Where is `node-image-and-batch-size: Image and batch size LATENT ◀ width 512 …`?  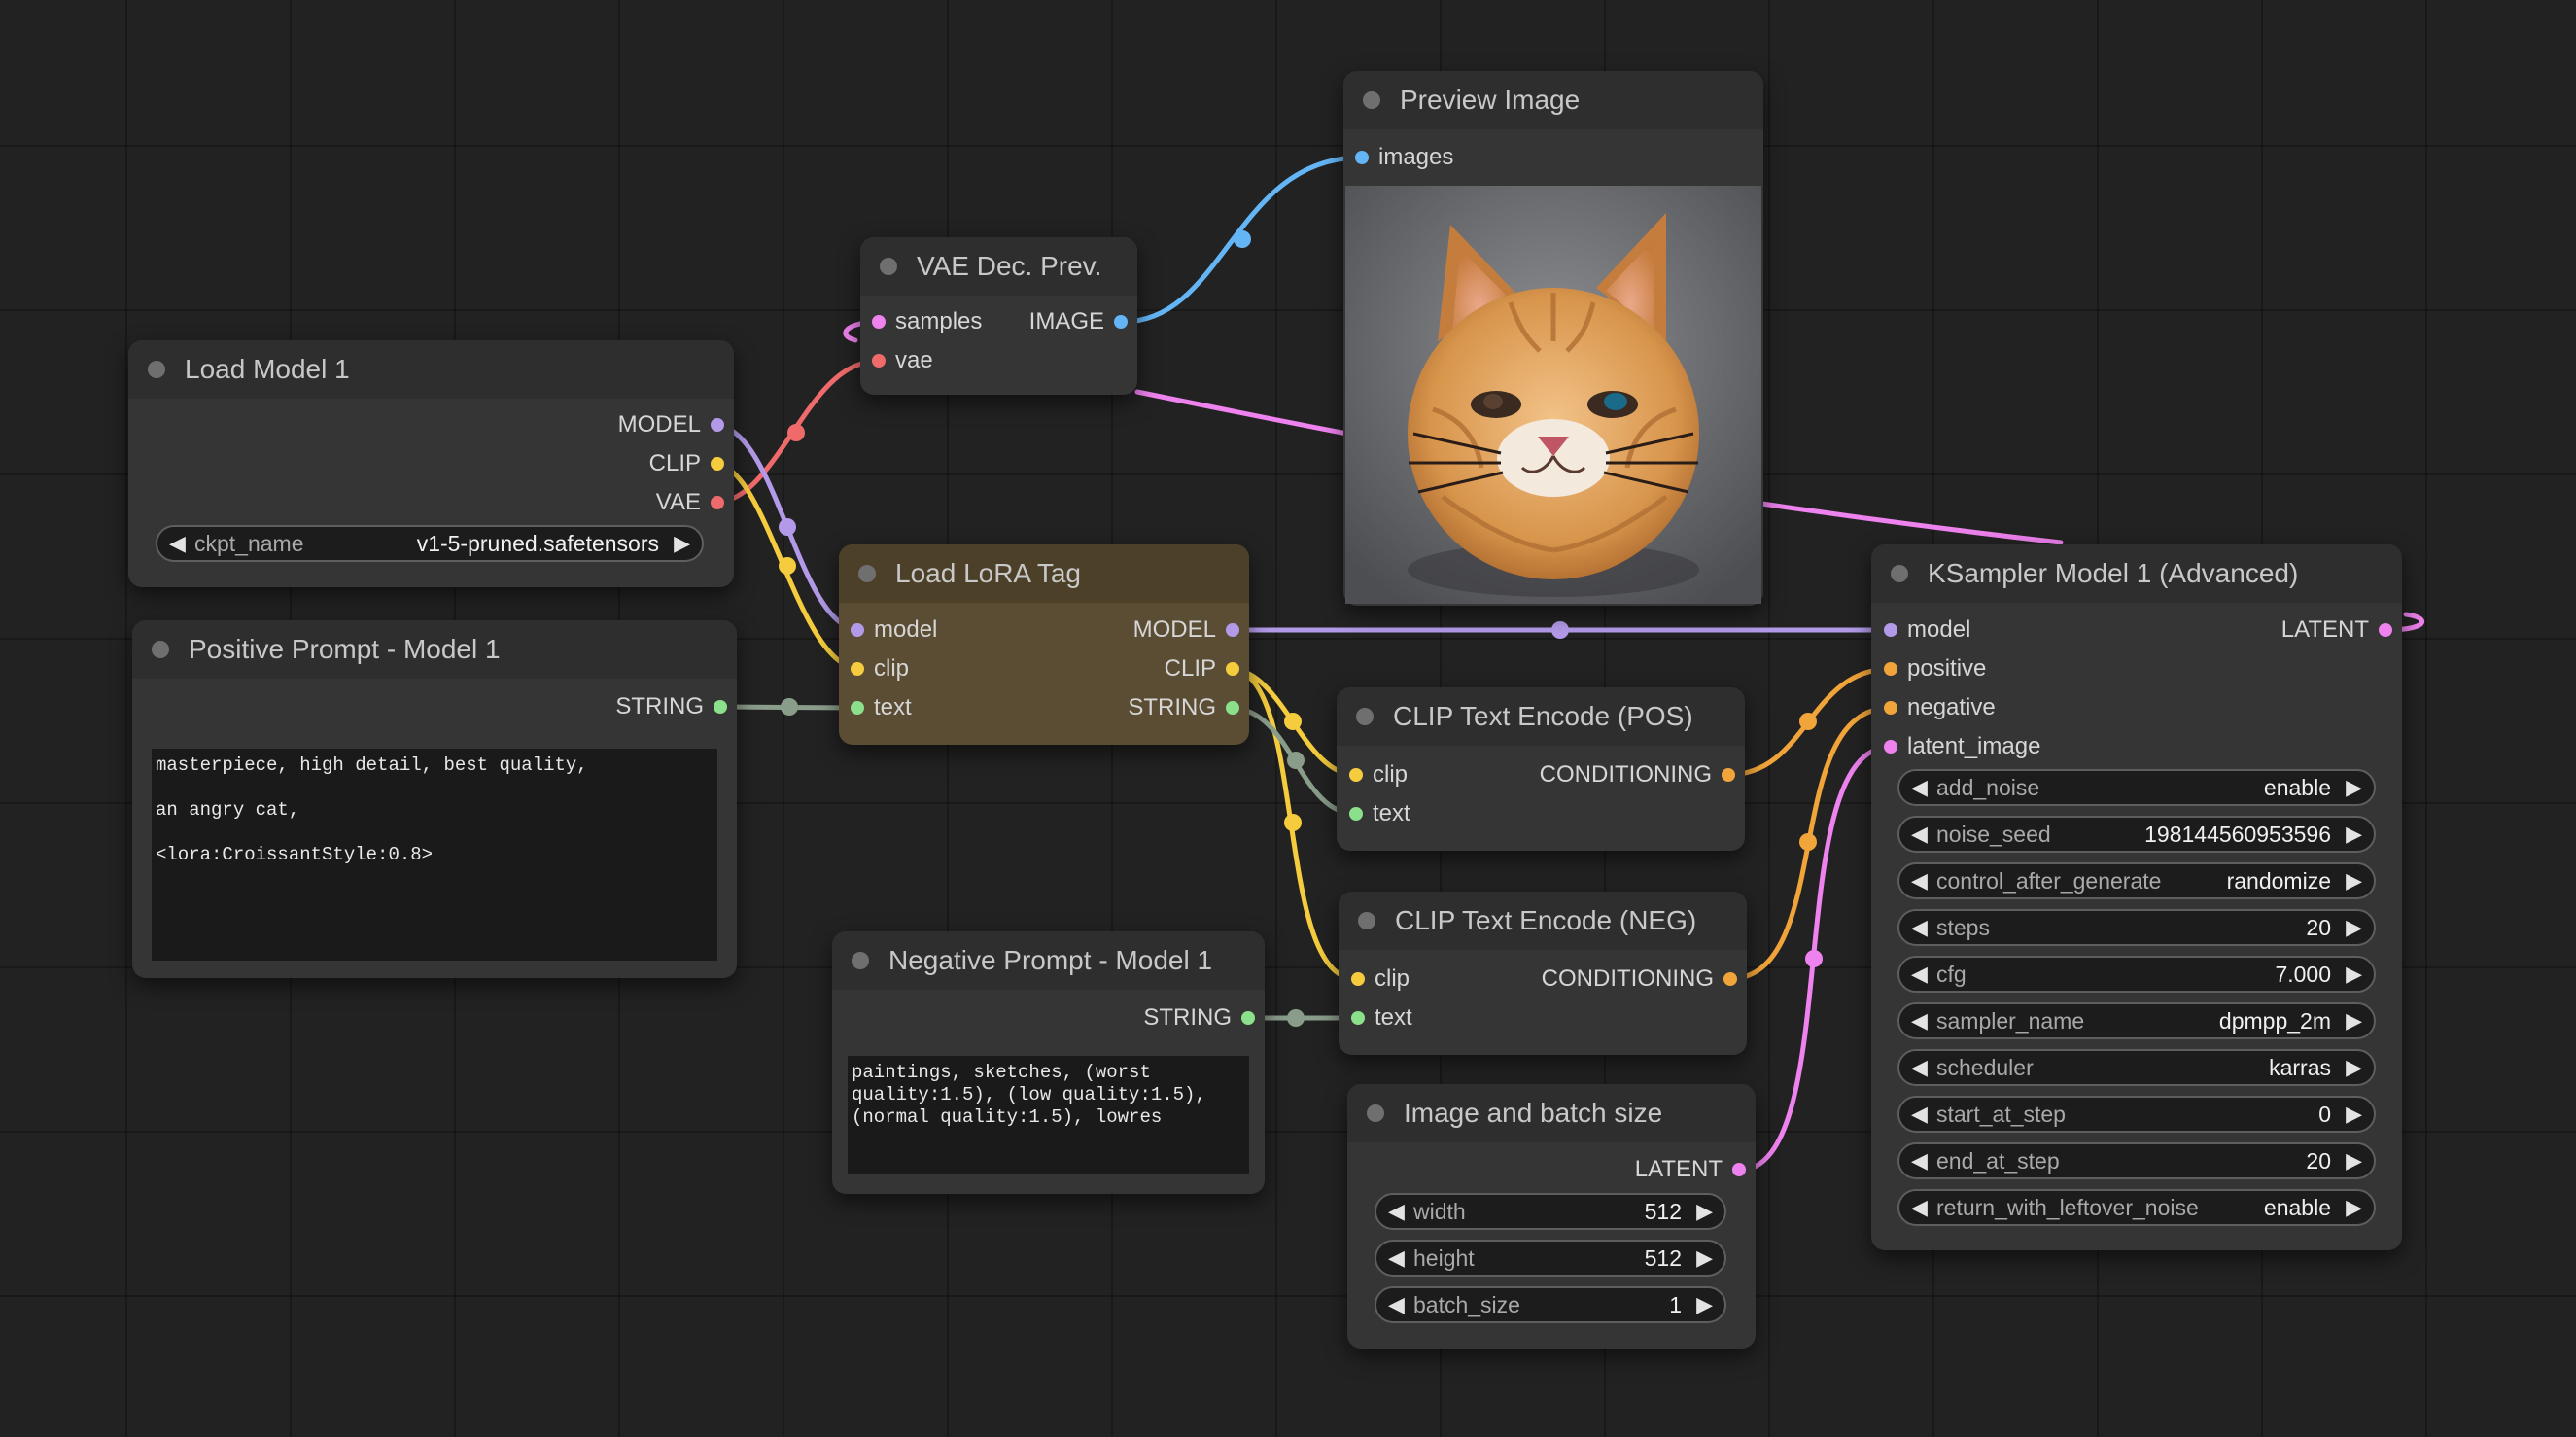 node-image-and-batch-size: Image and batch size LATENT ◀ width 512 … is located at coordinates (1551, 1216).